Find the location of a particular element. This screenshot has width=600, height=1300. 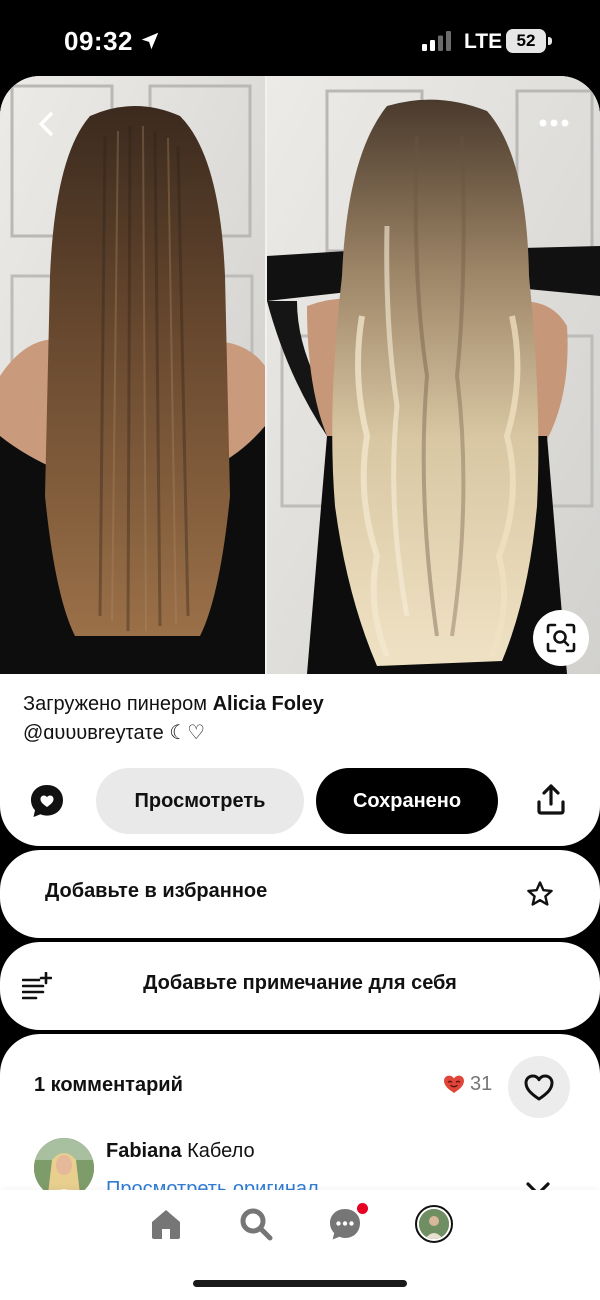

location-arrow-icon is located at coordinates (150, 41).